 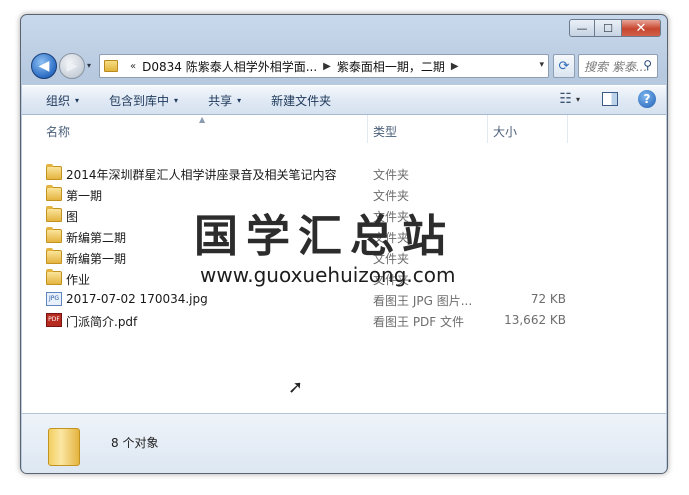 I want to click on jpg-file-icon: JPG, so click(x=54, y=299).